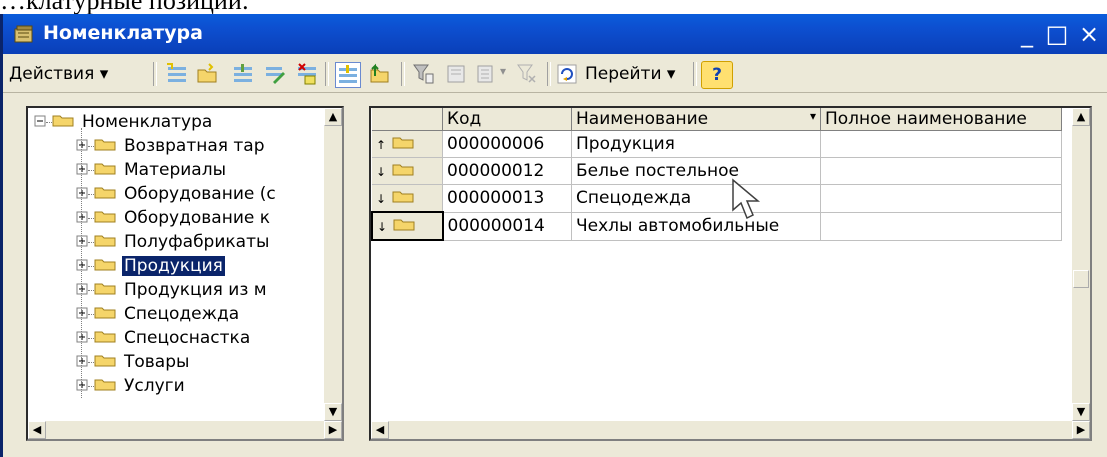  What do you see at coordinates (40, 122) in the screenshot?
I see `collapse-icon` at bounding box center [40, 122].